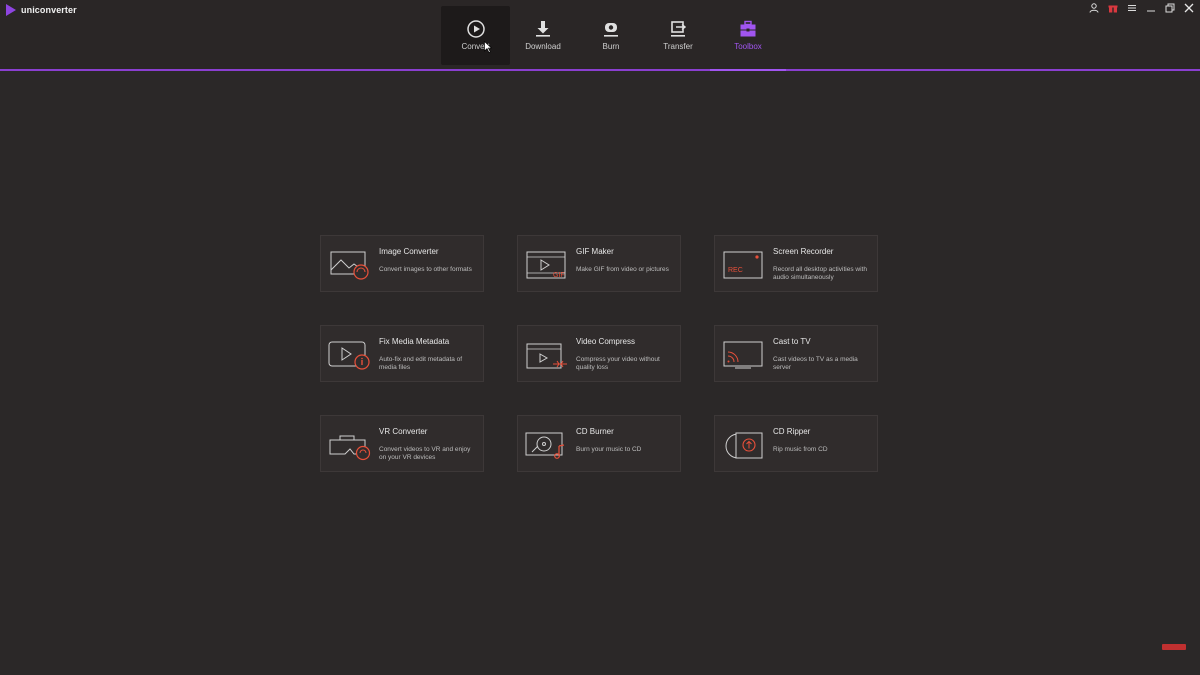 This screenshot has height=675, width=1200. Describe the element at coordinates (1131, 7) in the screenshot. I see `menu-icon` at that location.